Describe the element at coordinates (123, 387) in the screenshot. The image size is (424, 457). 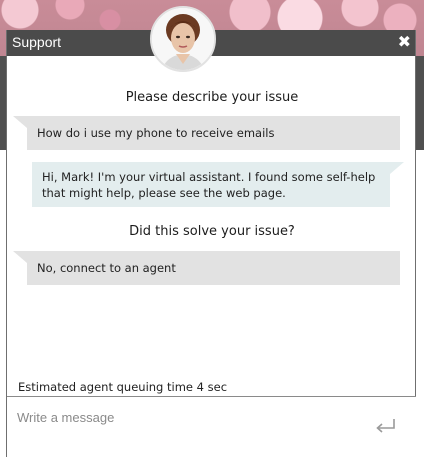
I see `queue-status: Estimated agent queuing time 4 sec` at that location.